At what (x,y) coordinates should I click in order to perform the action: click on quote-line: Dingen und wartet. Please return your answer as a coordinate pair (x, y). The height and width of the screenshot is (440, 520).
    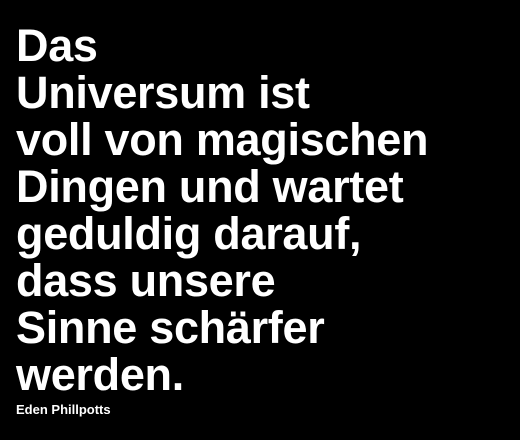
    Looking at the image, I should click on (210, 186).